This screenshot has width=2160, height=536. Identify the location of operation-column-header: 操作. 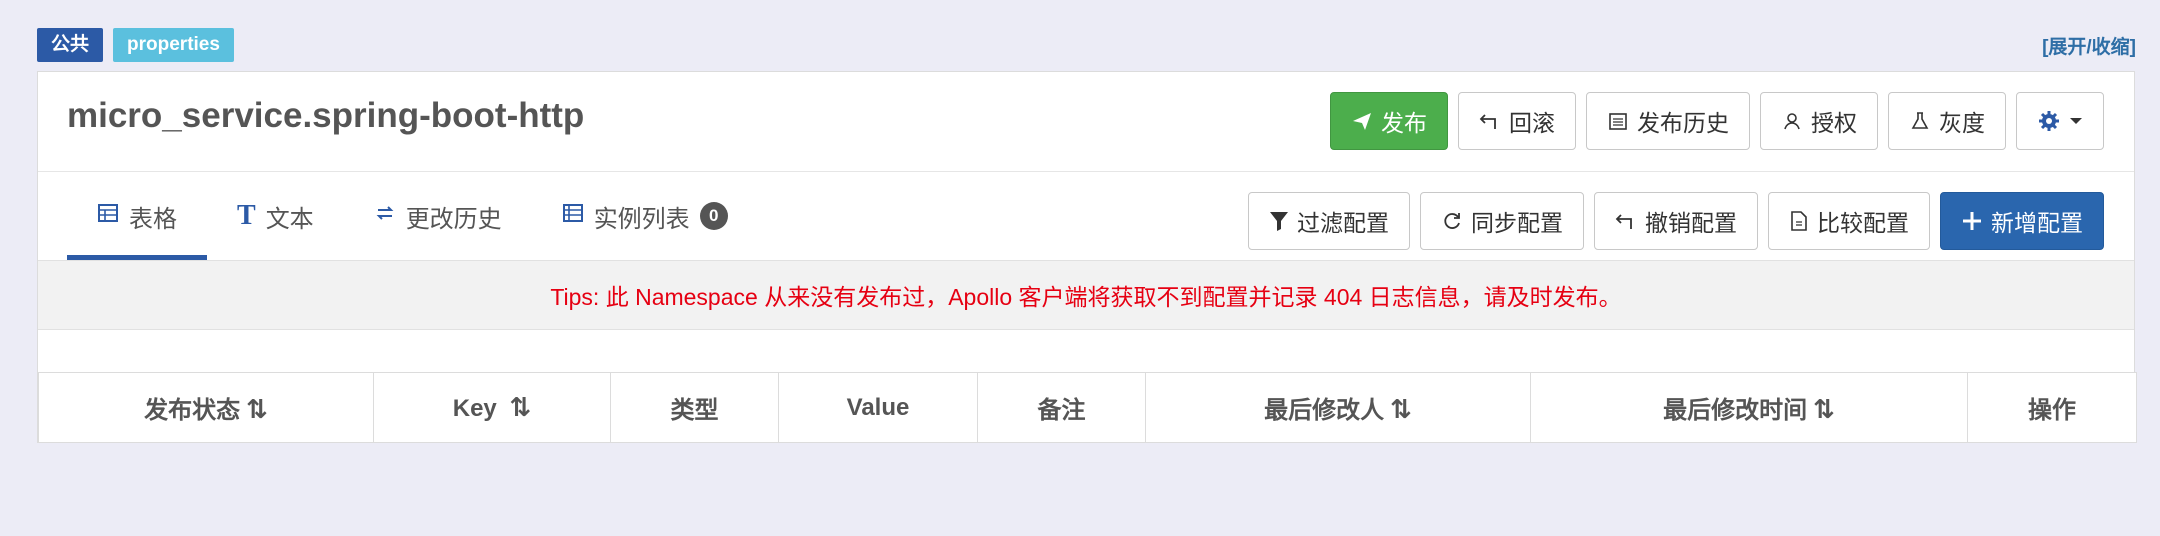
(2052, 407).